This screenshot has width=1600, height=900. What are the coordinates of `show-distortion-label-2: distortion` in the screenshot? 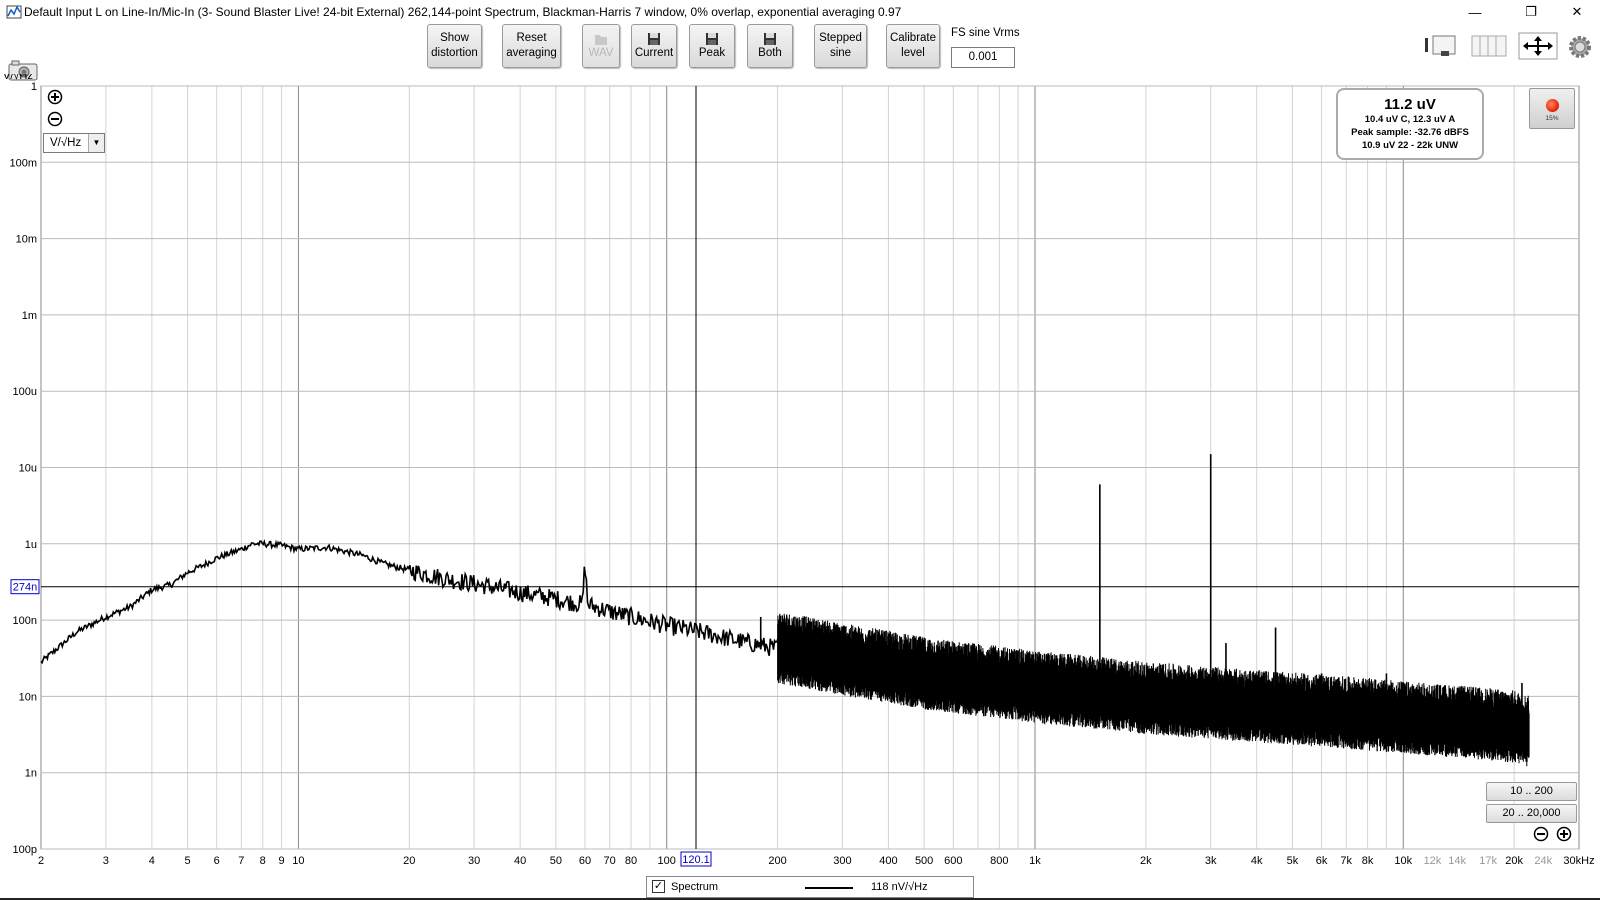 It's located at (454, 53).